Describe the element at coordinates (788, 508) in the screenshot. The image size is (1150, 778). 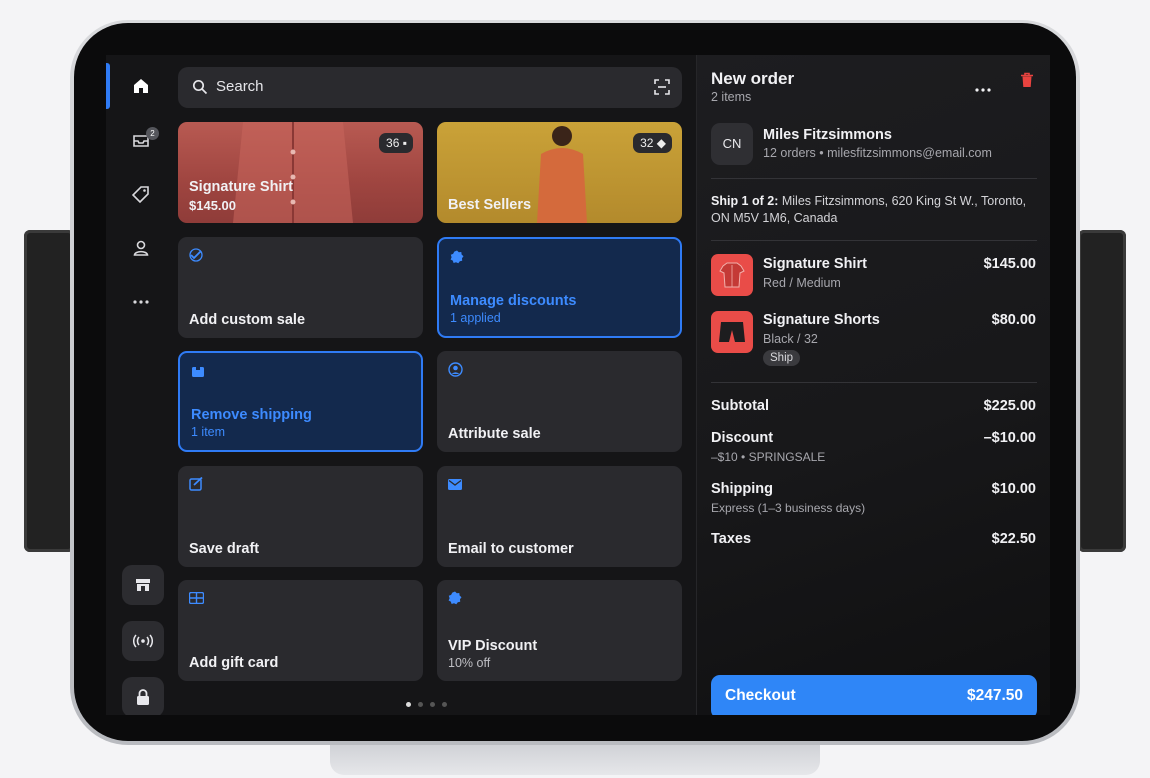
I see `shipping-detail: Express (1–3 business days)` at that location.